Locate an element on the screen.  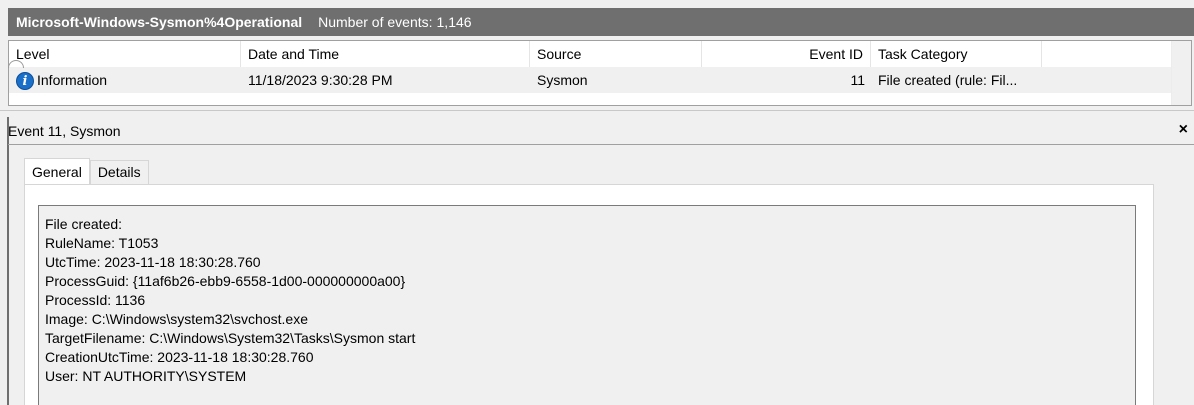
event-count-label: Number of events: is located at coordinates (375, 22).